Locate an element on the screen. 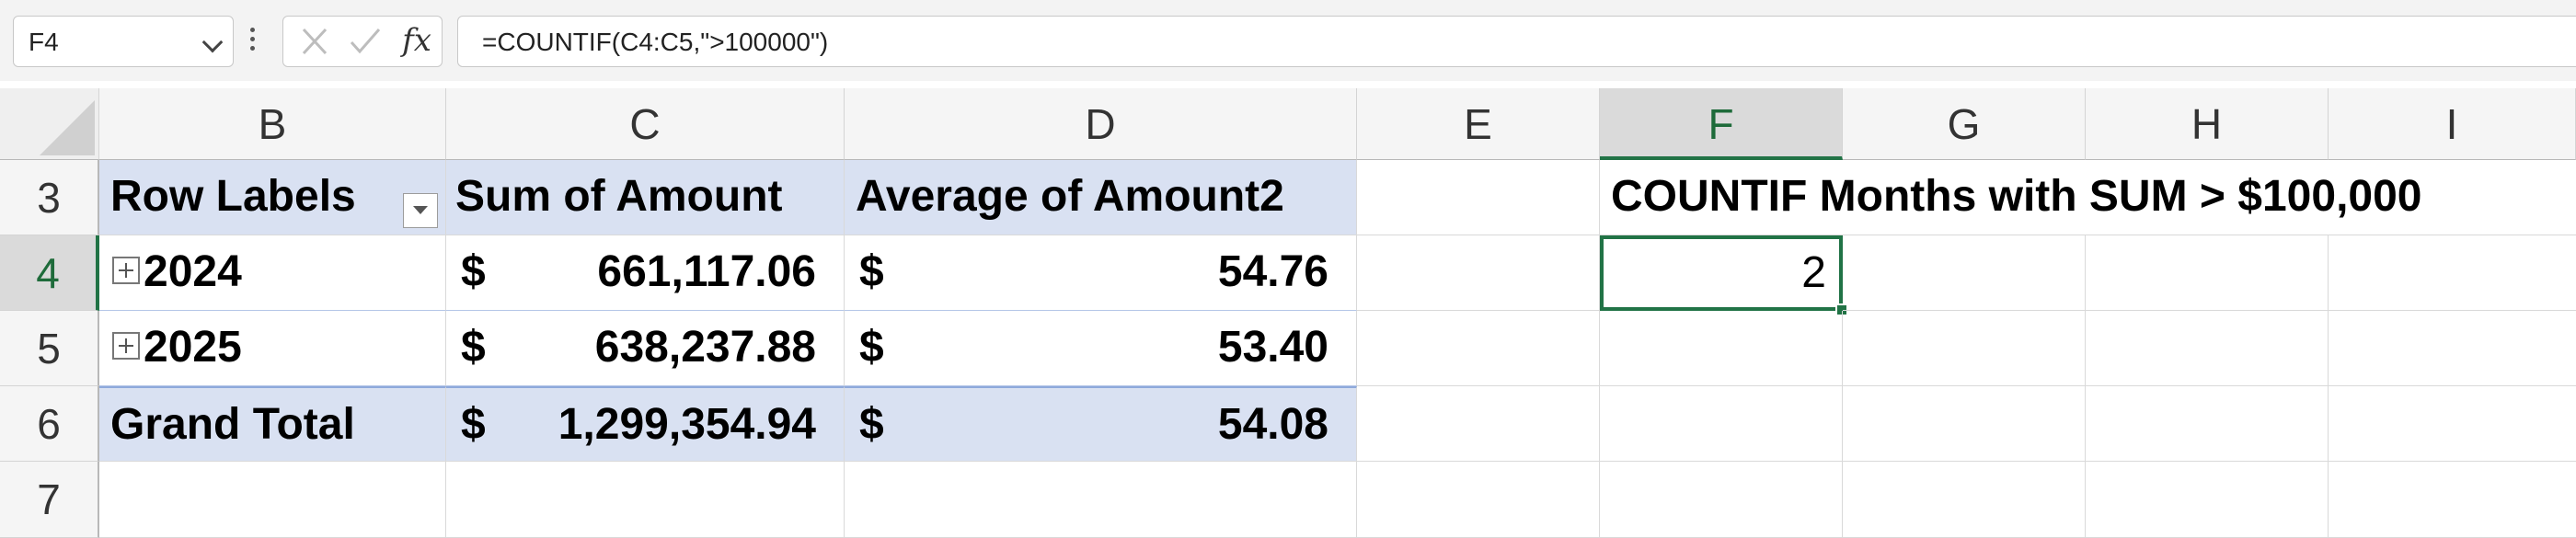 The width and height of the screenshot is (2576, 538). pivot-grand-total-sum: $ 1,299,354.94 is located at coordinates (645, 424).